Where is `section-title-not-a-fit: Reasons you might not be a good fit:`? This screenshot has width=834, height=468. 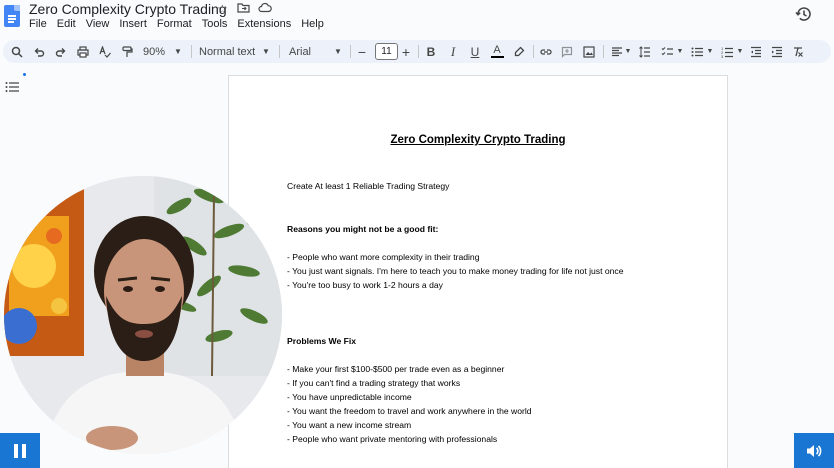
section-title-not-a-fit: Reasons you might not be a good fit: is located at coordinates (363, 229).